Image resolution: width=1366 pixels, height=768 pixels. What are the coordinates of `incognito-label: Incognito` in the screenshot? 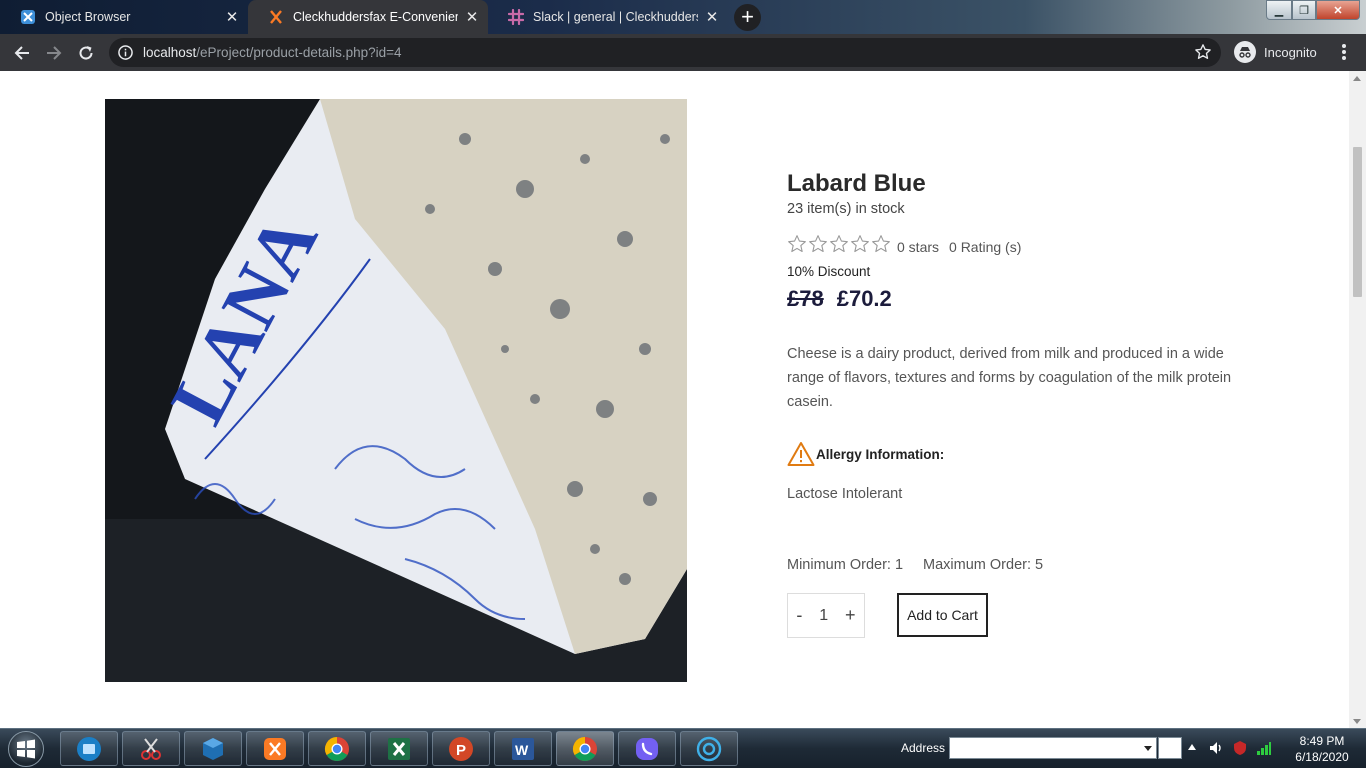 It's located at (1290, 52).